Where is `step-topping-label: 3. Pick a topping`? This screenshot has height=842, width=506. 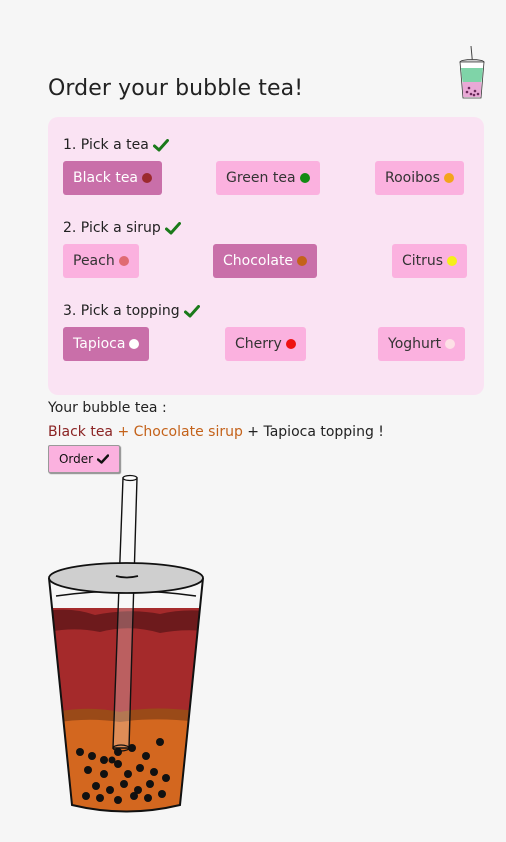
step-topping-label: 3. Pick a topping is located at coordinates (131, 311).